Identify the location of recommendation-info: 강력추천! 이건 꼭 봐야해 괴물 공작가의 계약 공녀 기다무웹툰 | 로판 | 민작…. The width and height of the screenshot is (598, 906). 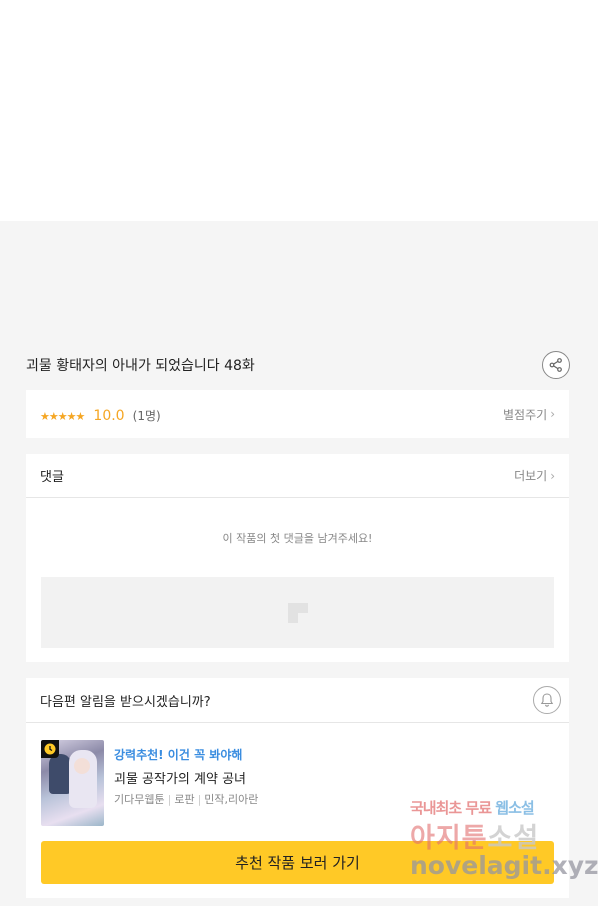
(186, 783).